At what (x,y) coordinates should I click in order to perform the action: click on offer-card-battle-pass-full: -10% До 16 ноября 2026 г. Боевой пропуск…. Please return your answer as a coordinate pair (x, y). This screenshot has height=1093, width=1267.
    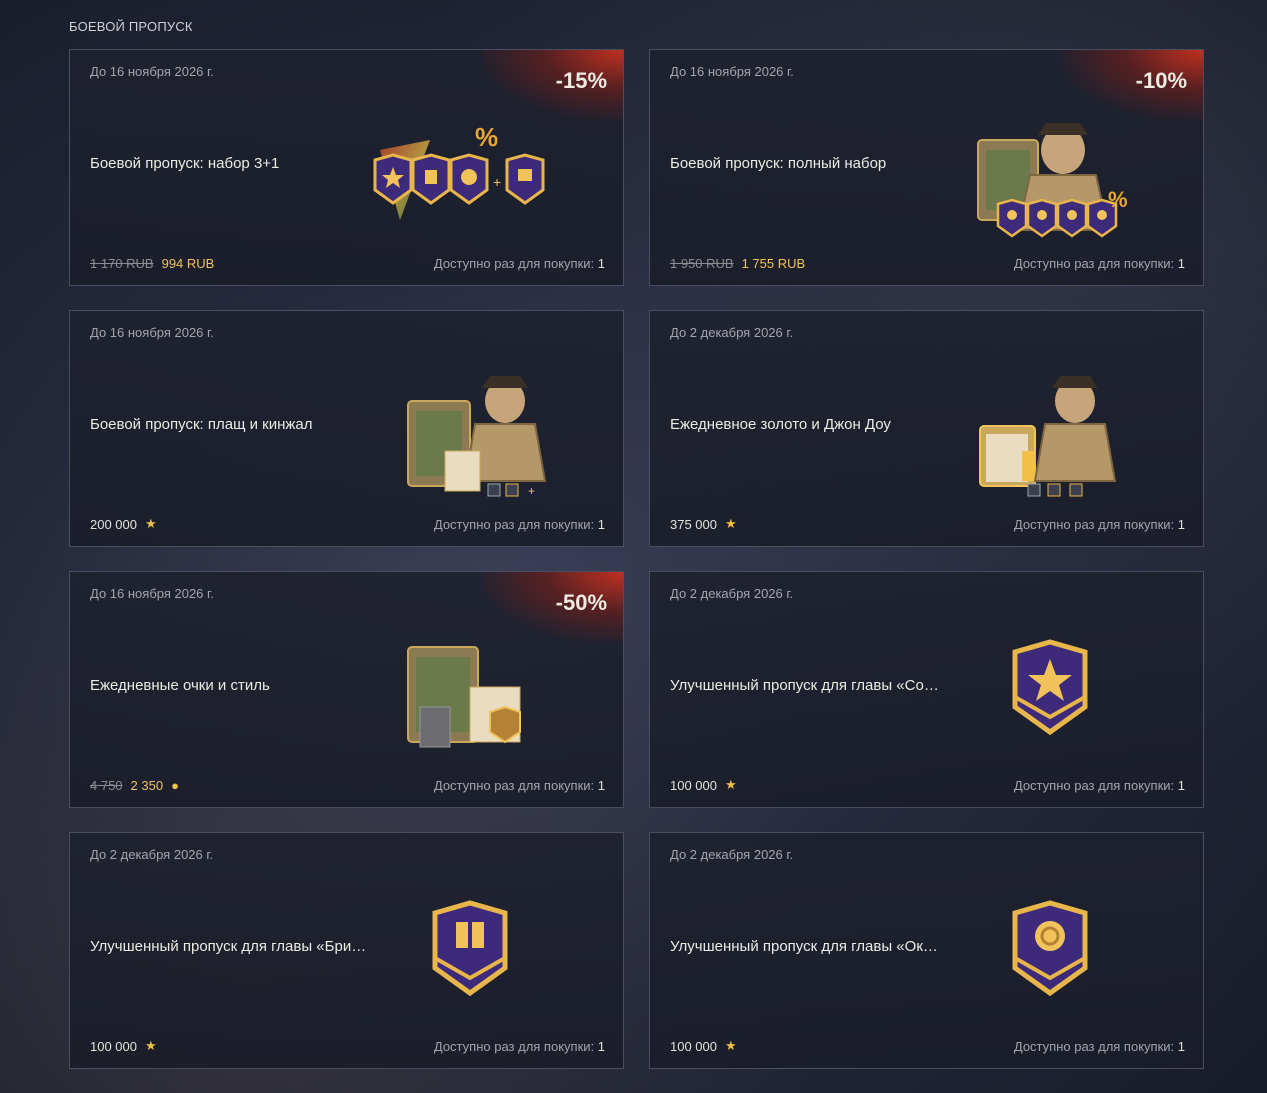
    Looking at the image, I should click on (926, 167).